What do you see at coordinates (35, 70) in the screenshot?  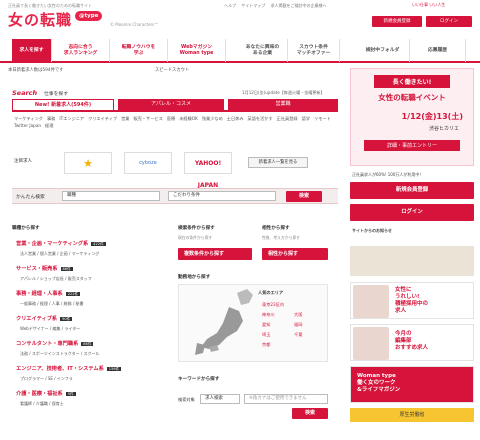 I see `news-item: 本日新着求人数は594件です` at bounding box center [35, 70].